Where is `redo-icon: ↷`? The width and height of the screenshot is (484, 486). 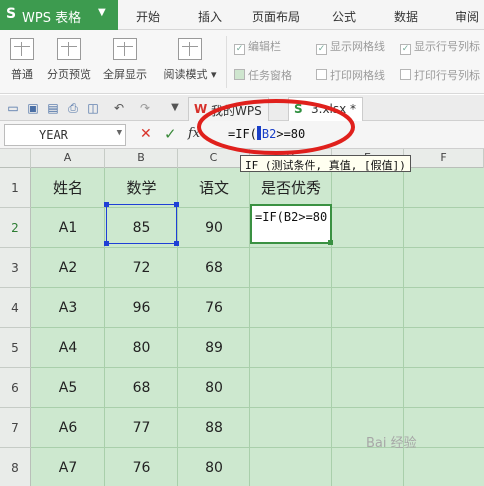
redo-icon: ↷ is located at coordinates (145, 108).